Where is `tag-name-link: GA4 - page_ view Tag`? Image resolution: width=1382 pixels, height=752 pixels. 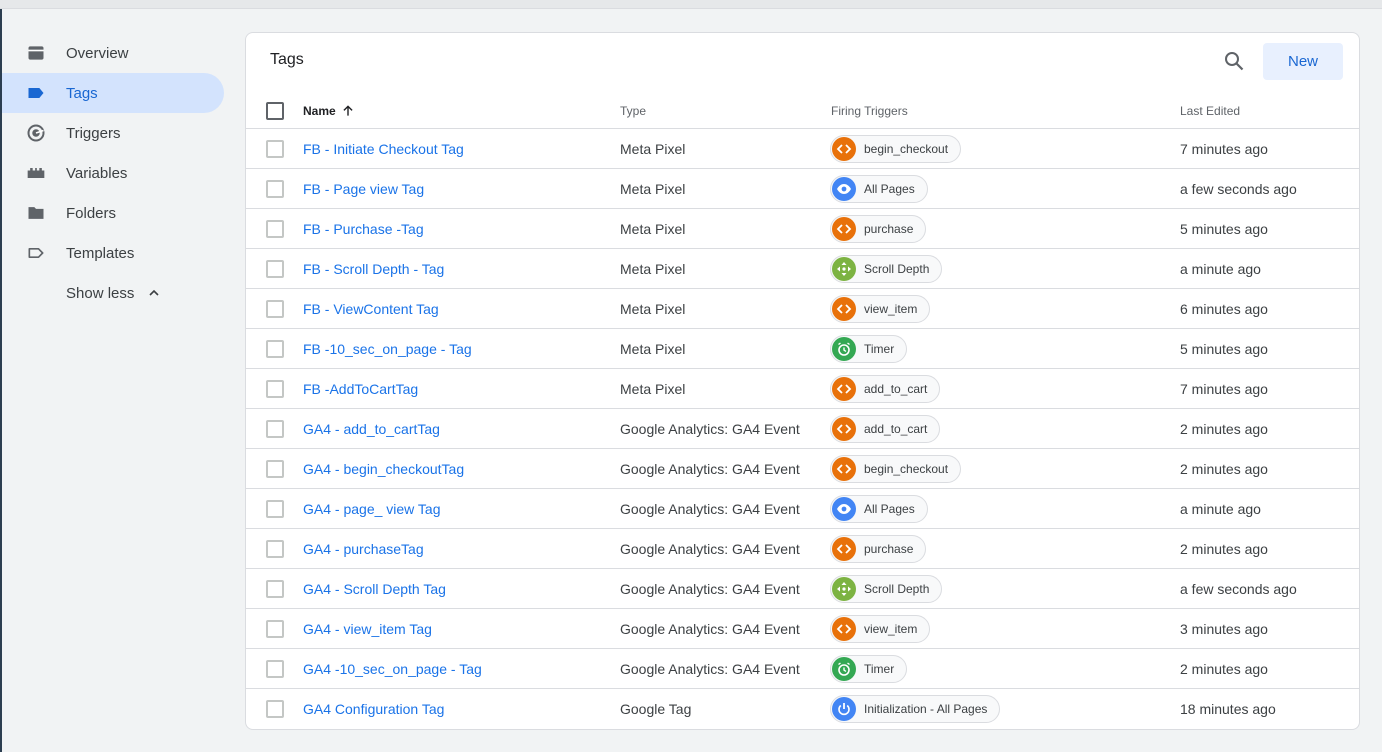 tag-name-link: GA4 - page_ view Tag is located at coordinates (372, 509).